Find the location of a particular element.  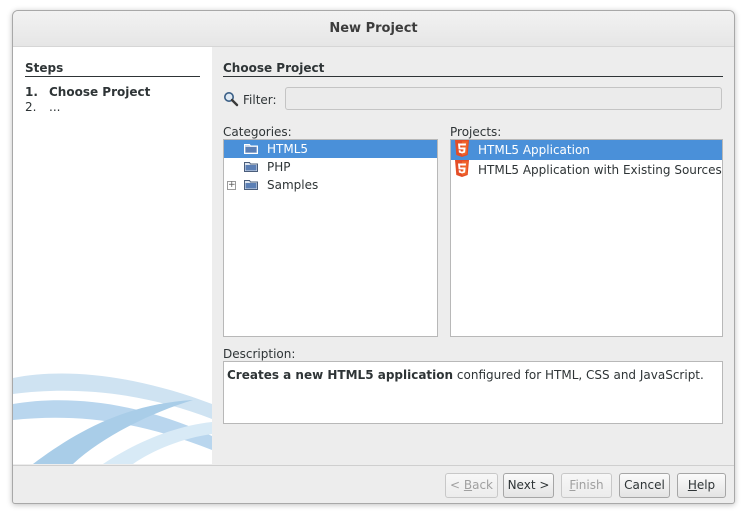

step-number: 2. is located at coordinates (31, 107).